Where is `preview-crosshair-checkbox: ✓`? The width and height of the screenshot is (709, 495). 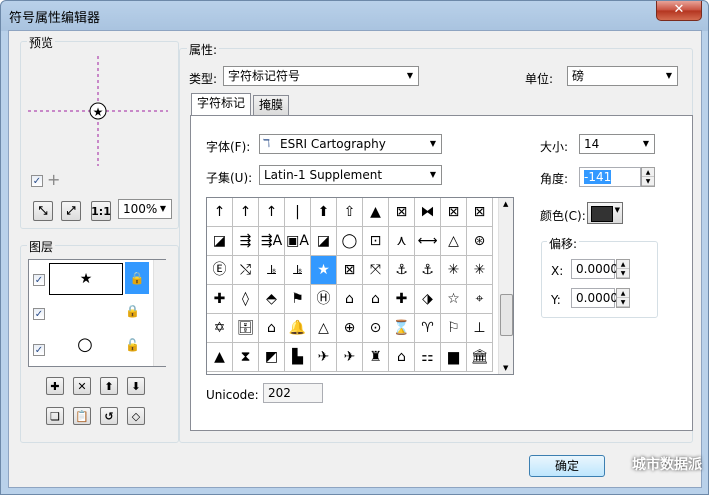
preview-crosshair-checkbox: ✓ is located at coordinates (37, 181).